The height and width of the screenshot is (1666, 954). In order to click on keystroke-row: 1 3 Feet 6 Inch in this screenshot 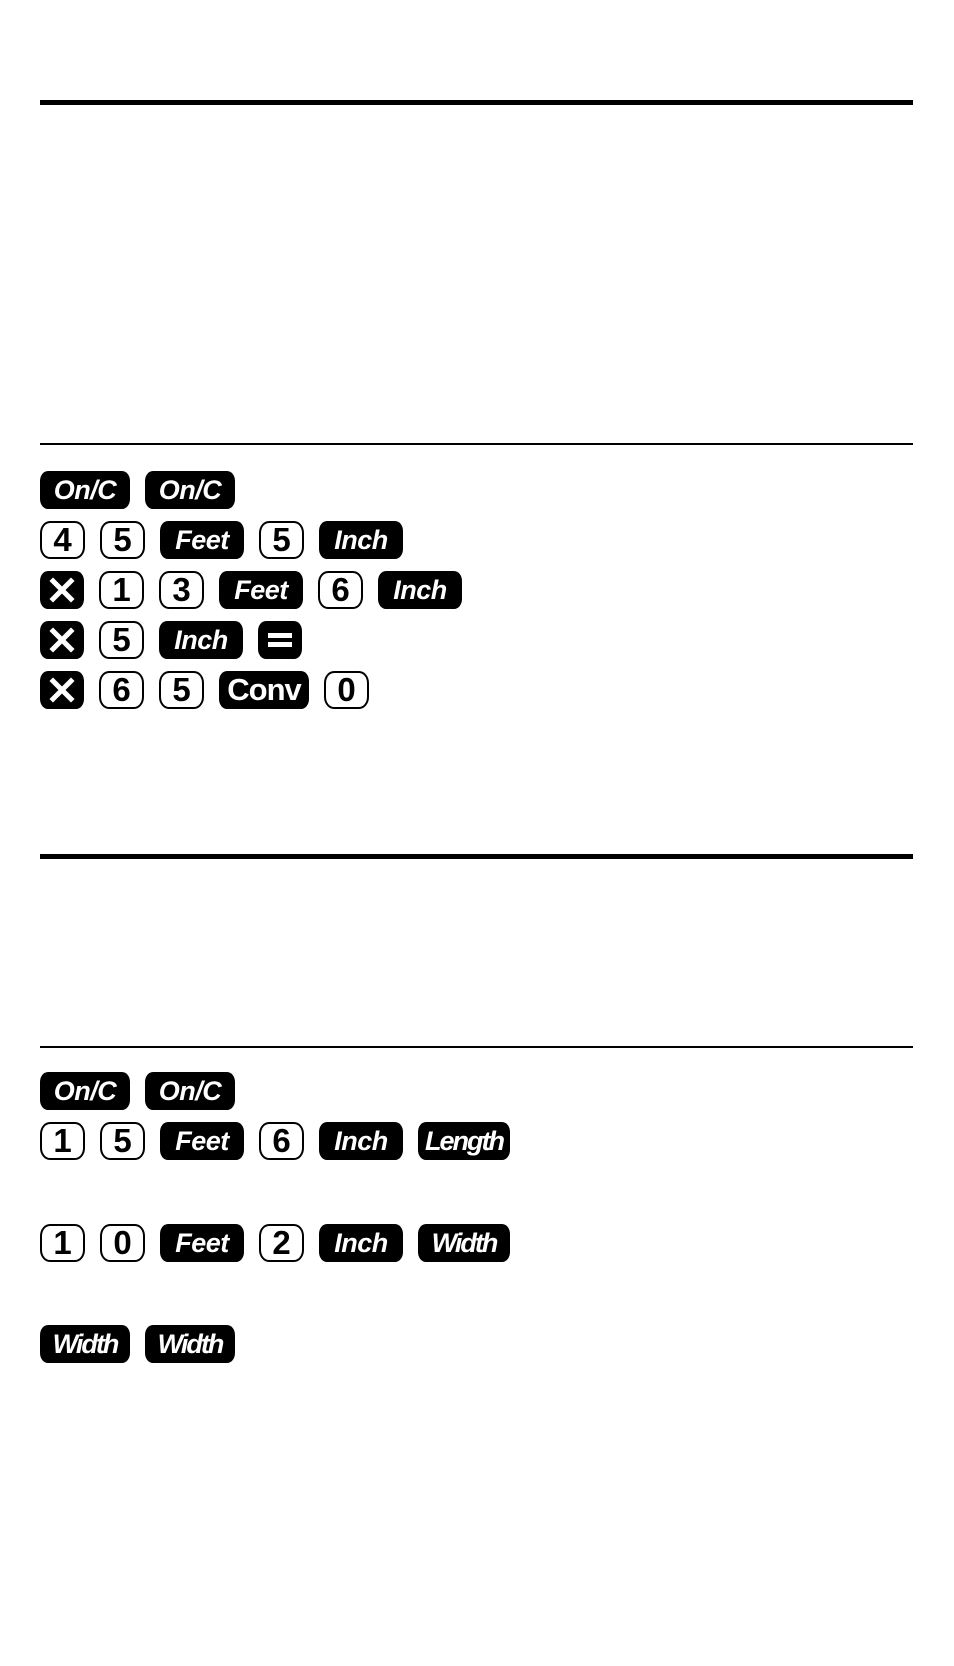, I will do `click(258, 590)`.